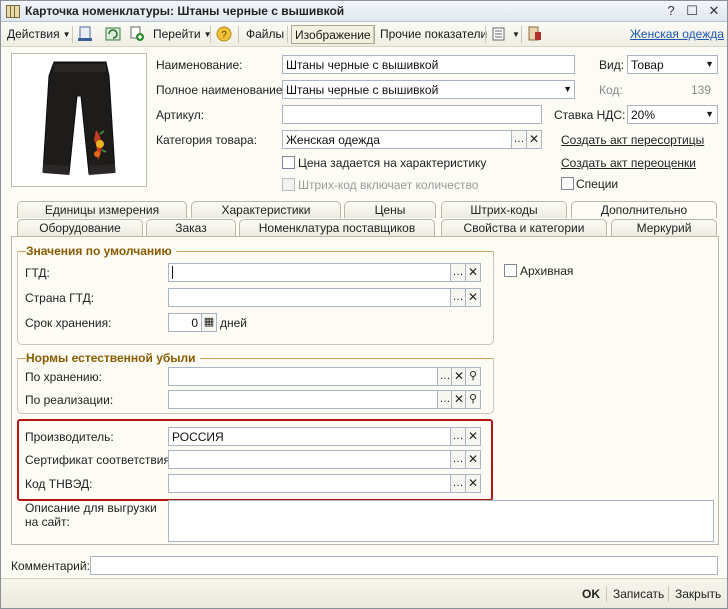 The image size is (728, 609). What do you see at coordinates (672, 114) in the screenshot?
I see `vat-select: 20% ▼` at bounding box center [672, 114].